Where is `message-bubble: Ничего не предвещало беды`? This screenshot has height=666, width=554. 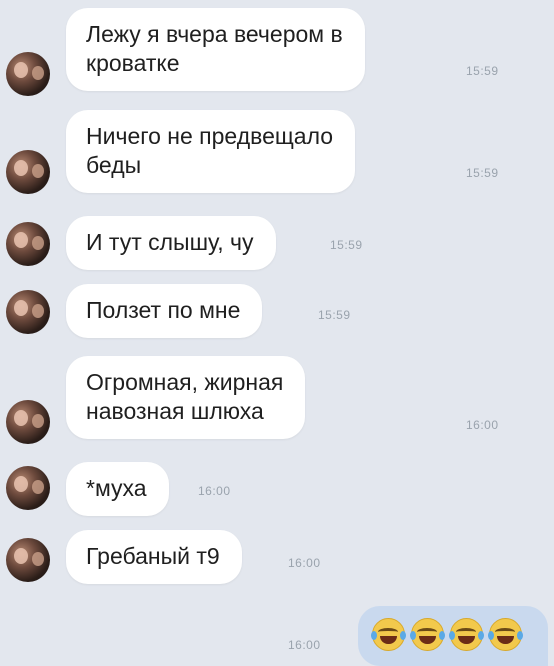 message-bubble: Ничего не предвещало беды is located at coordinates (211, 151).